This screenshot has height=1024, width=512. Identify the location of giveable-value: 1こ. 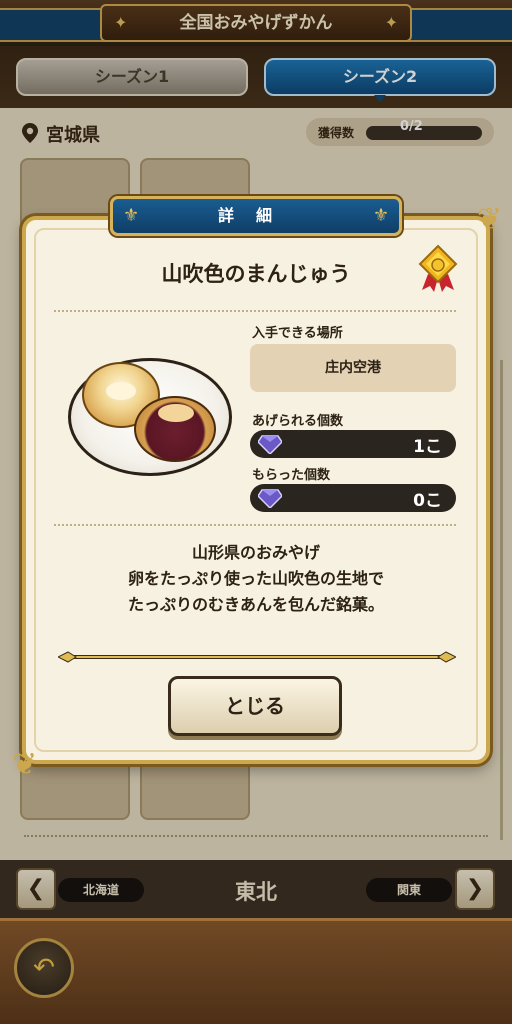
(427, 447).